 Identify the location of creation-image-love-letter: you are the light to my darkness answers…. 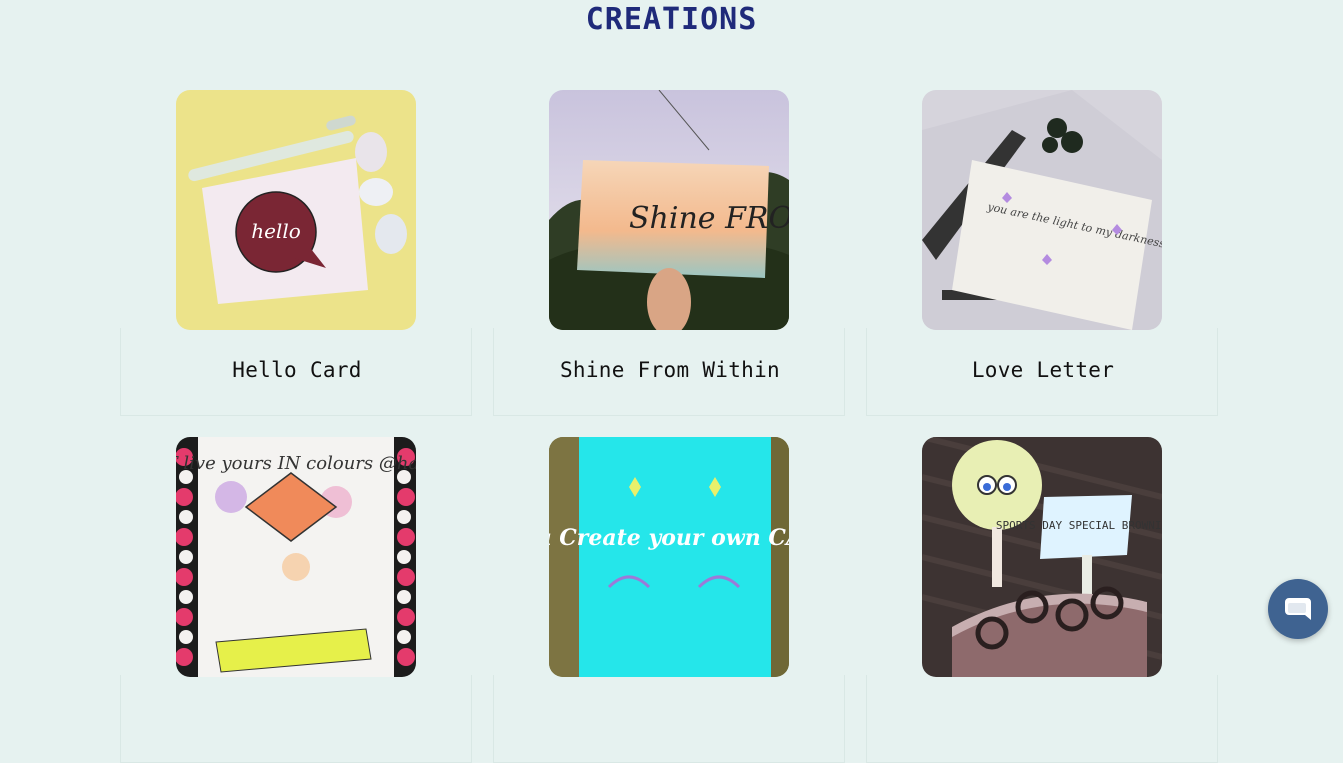
(1042, 210).